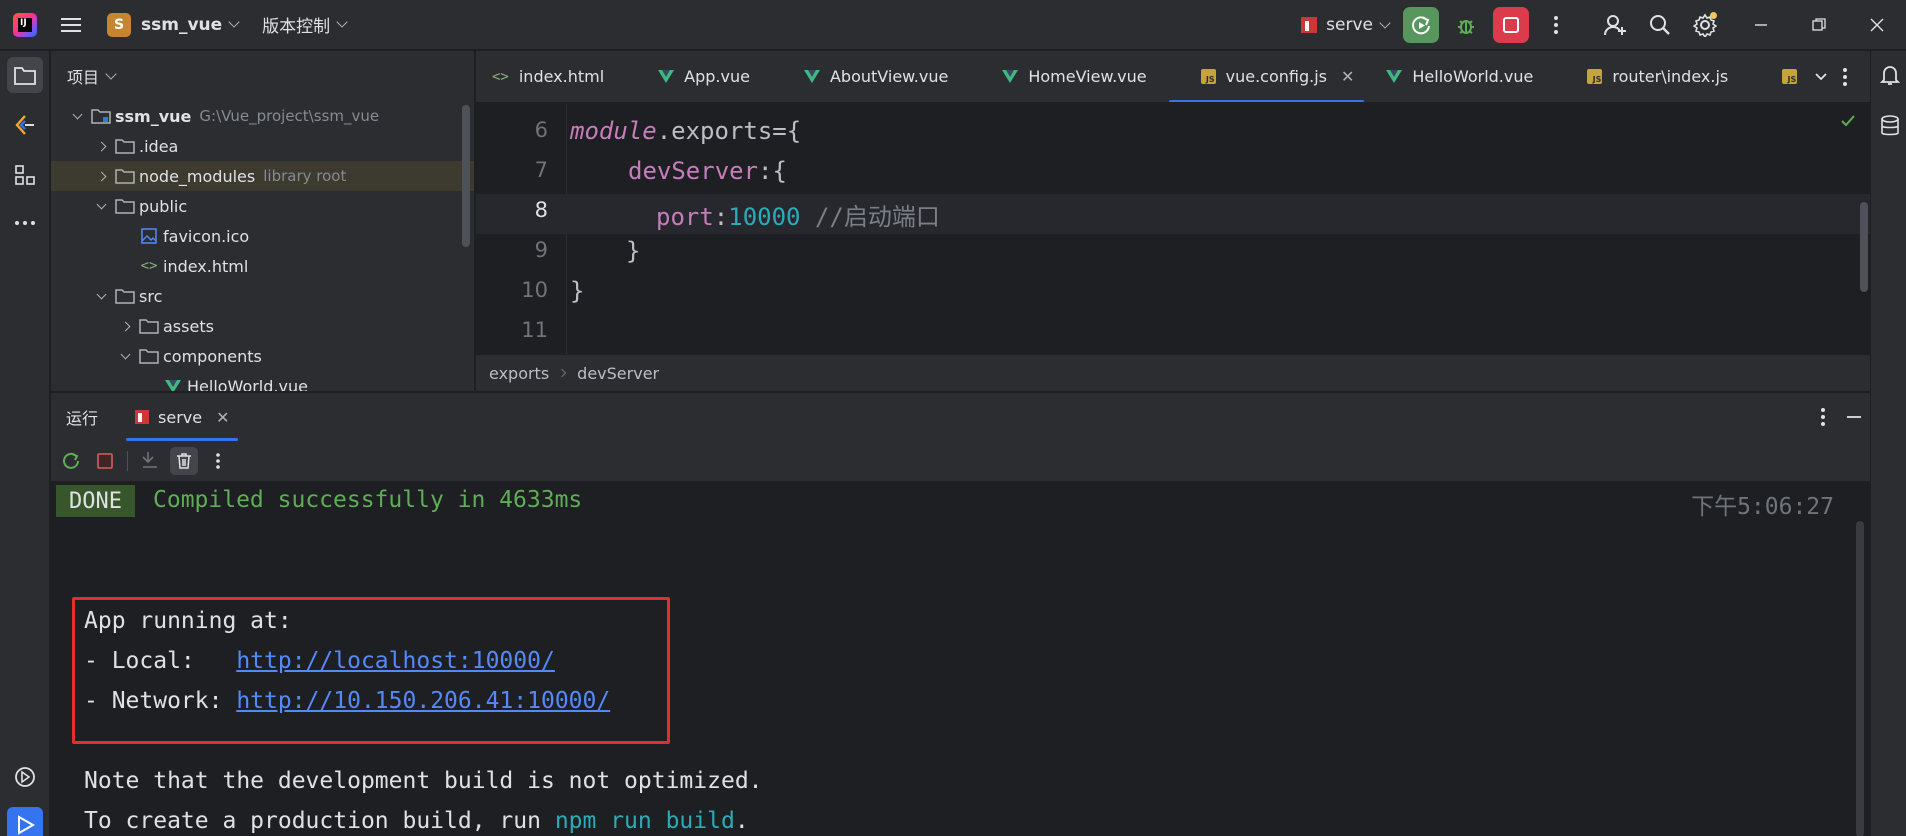 The height and width of the screenshot is (836, 1906). What do you see at coordinates (262, 266) in the screenshot?
I see `tree-item-index-html: <> index.html` at bounding box center [262, 266].